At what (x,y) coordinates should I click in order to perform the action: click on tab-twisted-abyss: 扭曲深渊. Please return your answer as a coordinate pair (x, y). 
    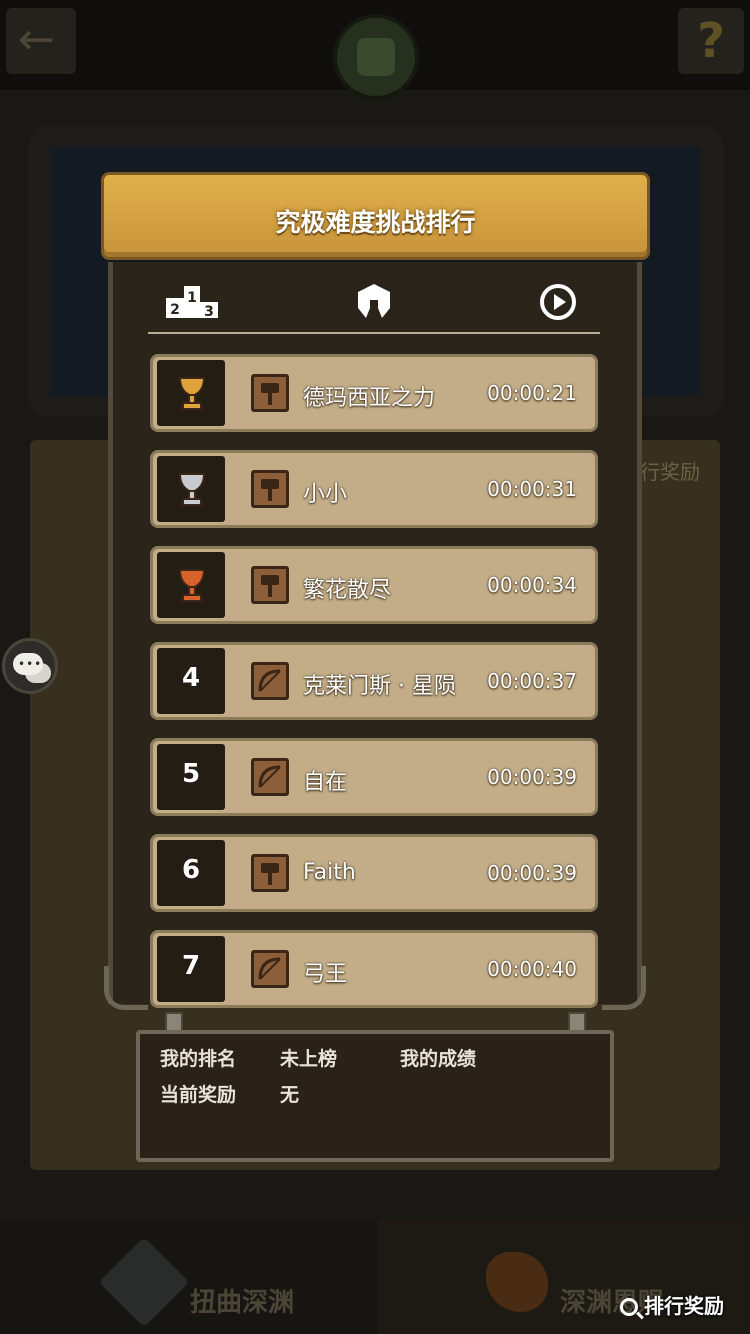
    Looking at the image, I should click on (242, 1300).